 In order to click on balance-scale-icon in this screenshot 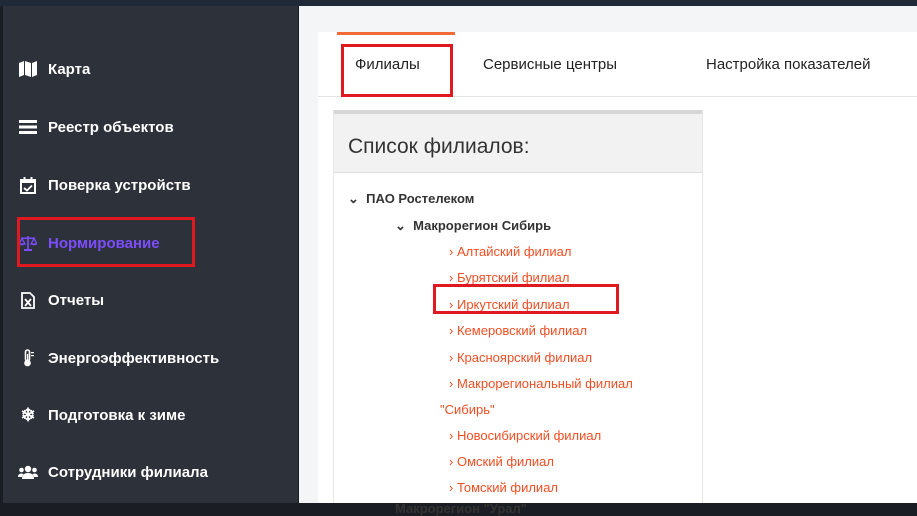, I will do `click(28, 243)`.